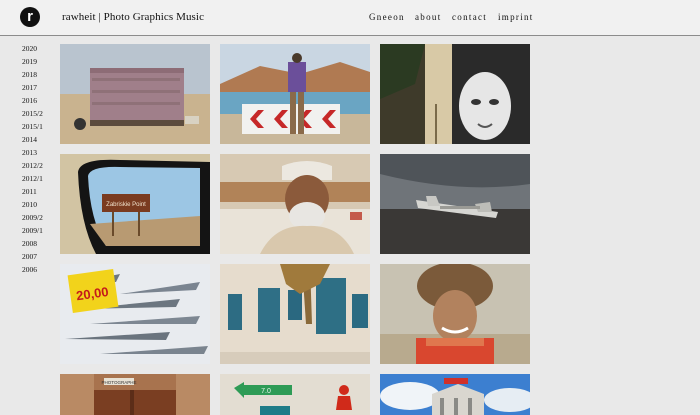  I want to click on sign-text: Zabriskie Point, so click(126, 205).